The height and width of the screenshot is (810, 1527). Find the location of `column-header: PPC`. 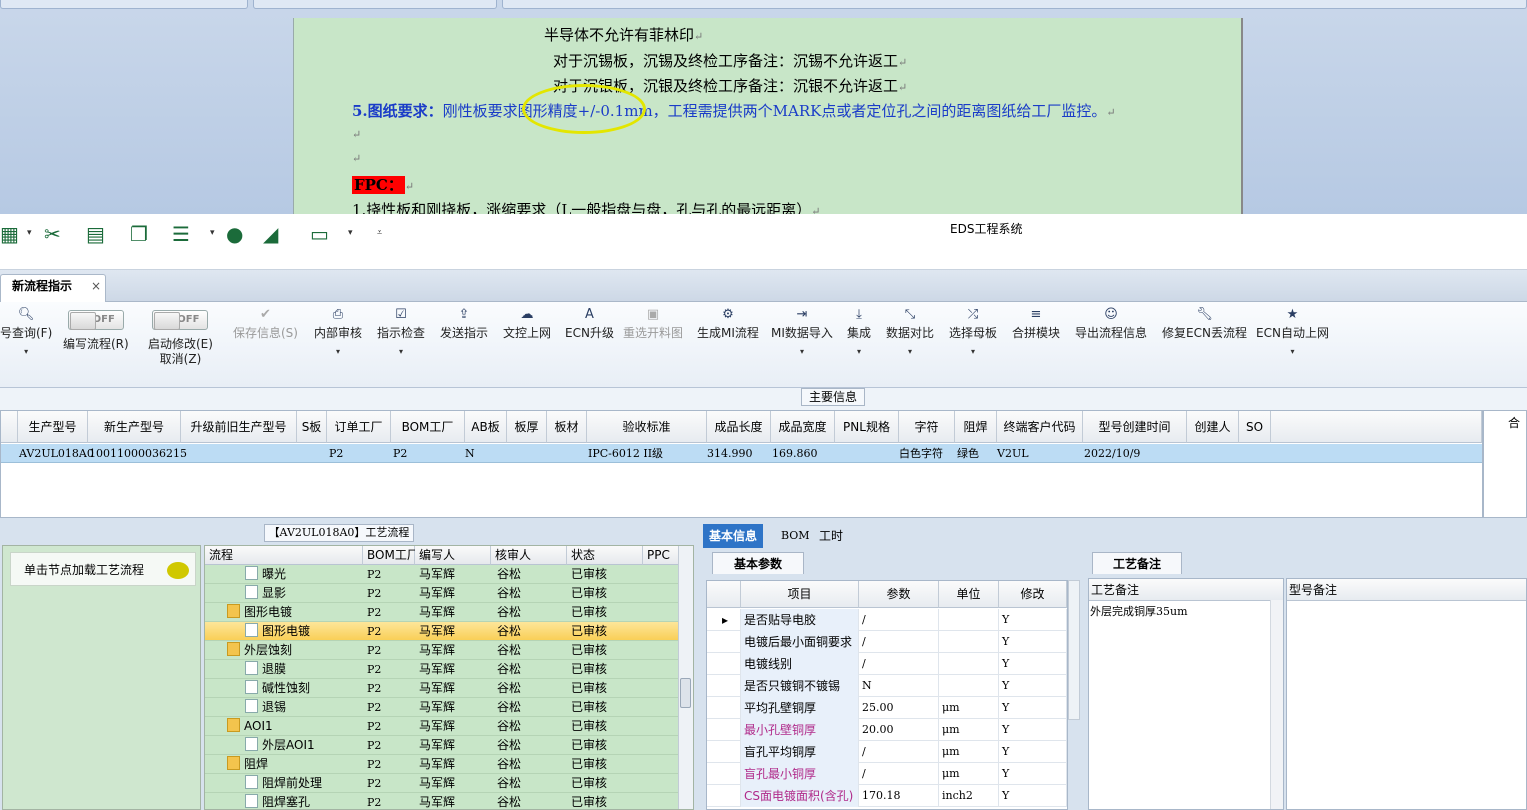

column-header: PPC is located at coordinates (661, 555).